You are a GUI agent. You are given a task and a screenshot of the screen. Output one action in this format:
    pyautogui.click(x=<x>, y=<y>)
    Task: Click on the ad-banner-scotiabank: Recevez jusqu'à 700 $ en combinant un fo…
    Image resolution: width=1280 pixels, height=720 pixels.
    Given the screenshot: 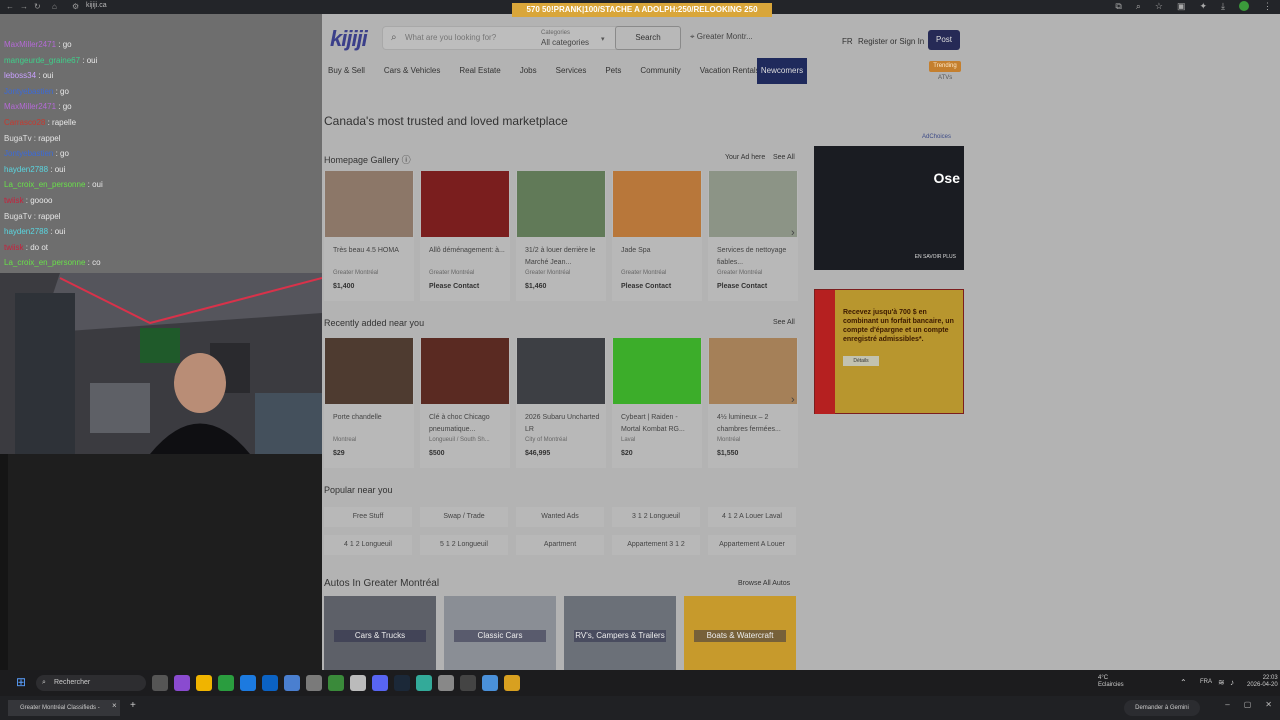 What is the action you would take?
    pyautogui.click(x=889, y=351)
    